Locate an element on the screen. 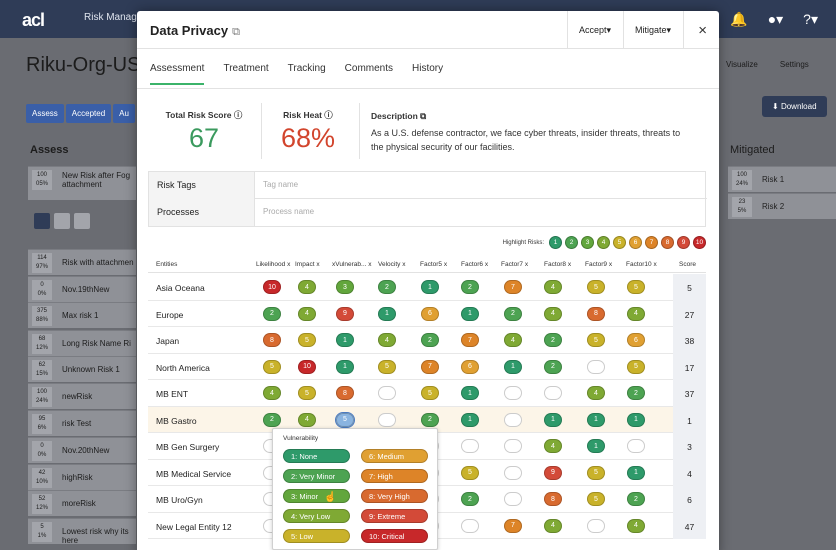  assess-row: 68 12% Long Risk Name Ri is located at coordinates (82, 343).